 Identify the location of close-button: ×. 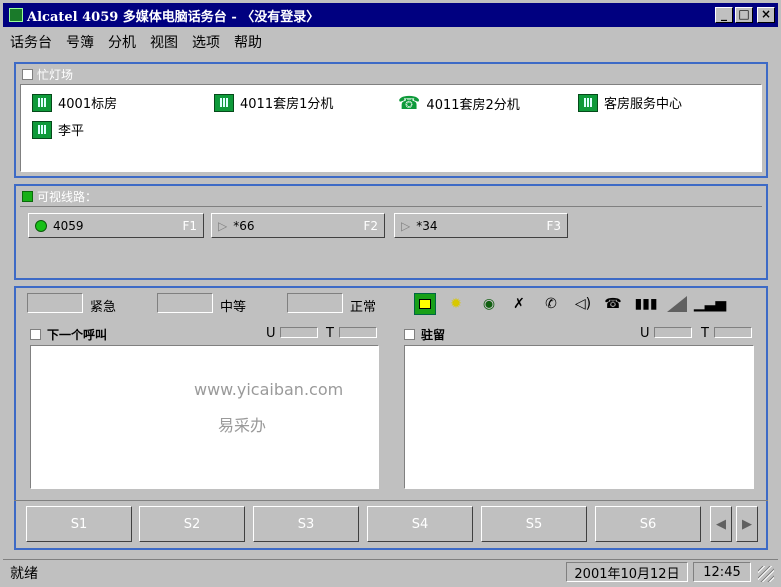
(766, 15).